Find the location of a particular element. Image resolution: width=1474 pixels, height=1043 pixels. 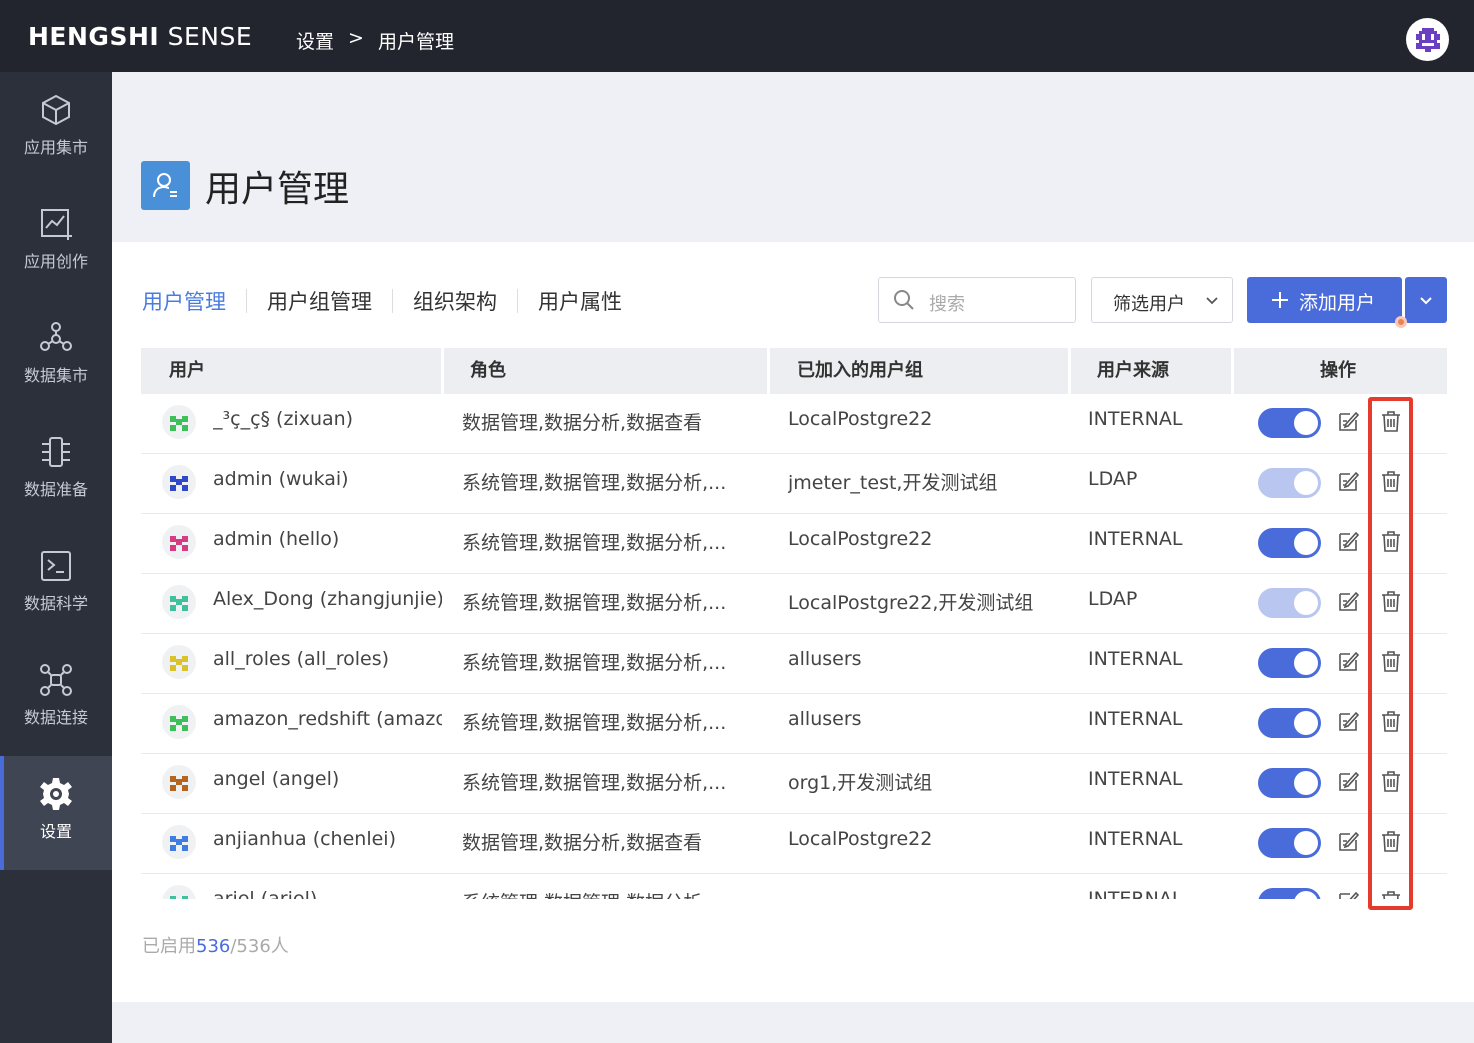

user-groups: org1,开发测试组 is located at coordinates (860, 783).